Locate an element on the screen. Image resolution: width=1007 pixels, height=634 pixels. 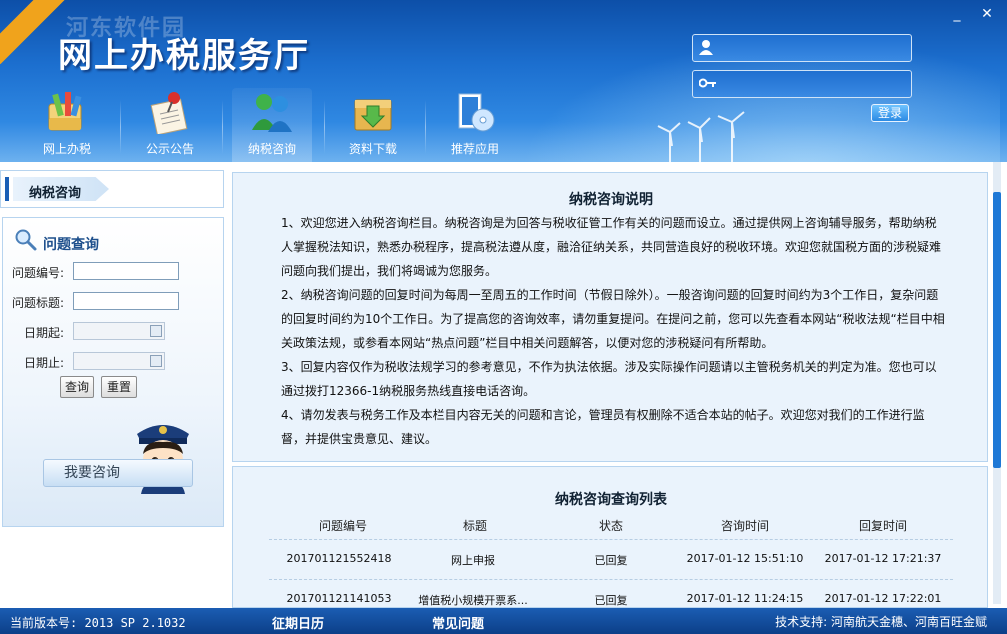
scrollbar-thumb is located at coordinates (997, 330).